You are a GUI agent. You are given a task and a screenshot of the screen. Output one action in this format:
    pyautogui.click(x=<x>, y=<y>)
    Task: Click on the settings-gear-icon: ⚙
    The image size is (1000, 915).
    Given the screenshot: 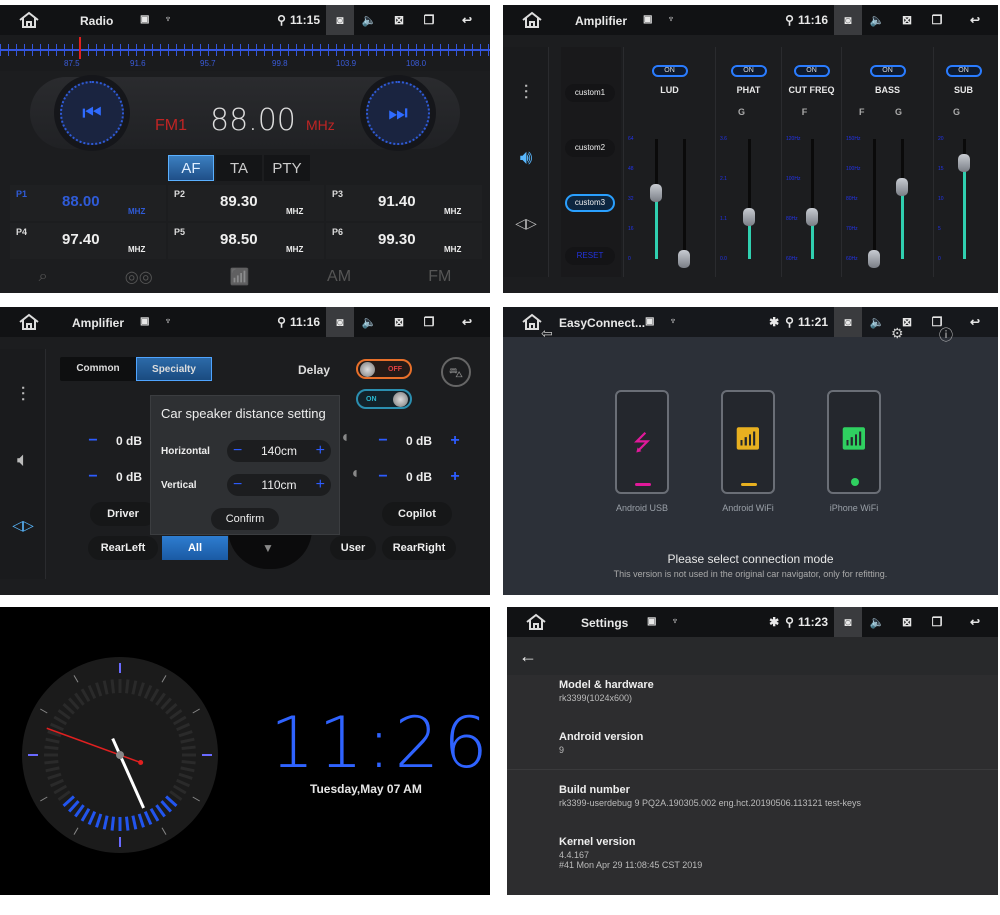 What is the action you would take?
    pyautogui.click(x=897, y=333)
    